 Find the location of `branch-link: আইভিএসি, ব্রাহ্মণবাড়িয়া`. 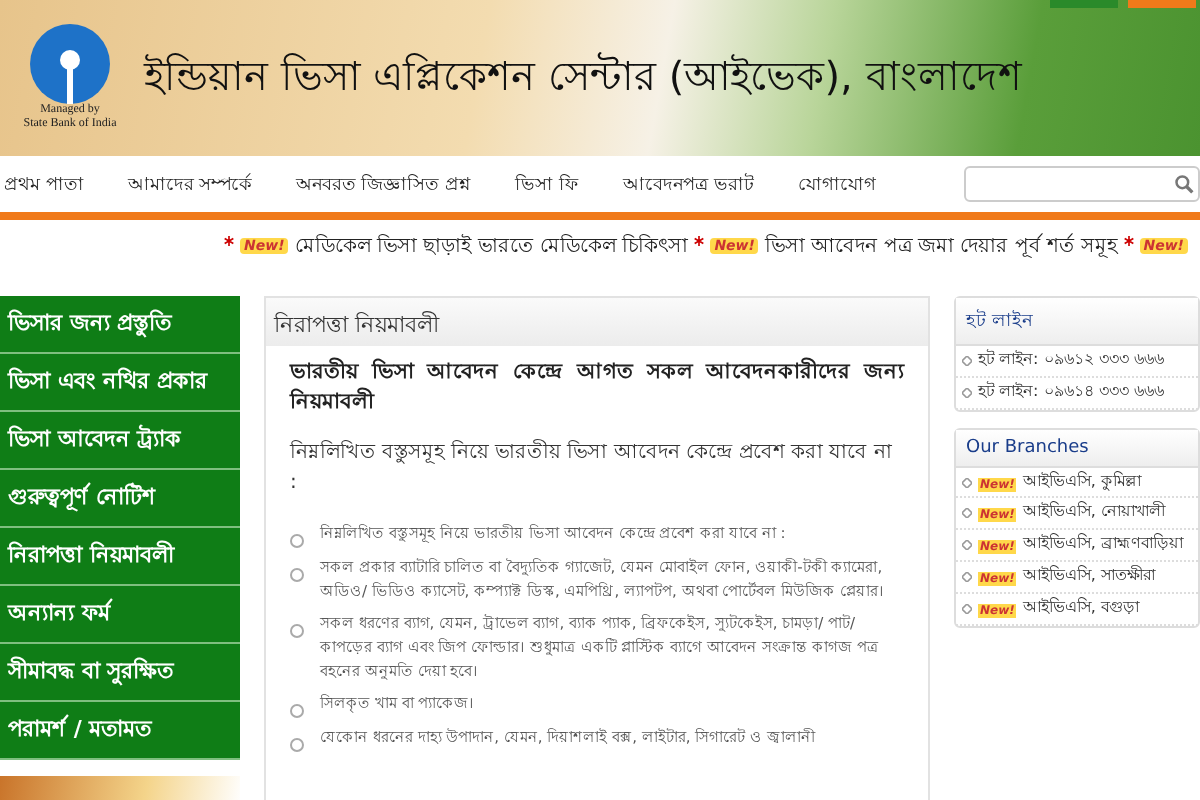

branch-link: আইভিএসি, ব্রাহ্মণবাড়িয়া is located at coordinates (1102, 545).